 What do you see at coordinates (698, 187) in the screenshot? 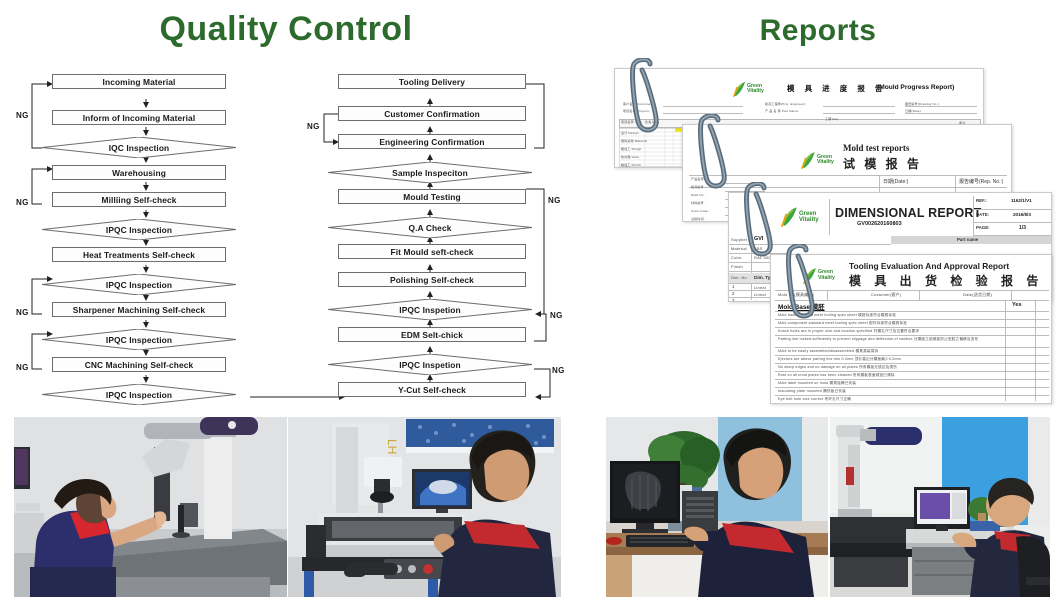
I see `doc2-field-1: 模具编号 :` at bounding box center [698, 187].